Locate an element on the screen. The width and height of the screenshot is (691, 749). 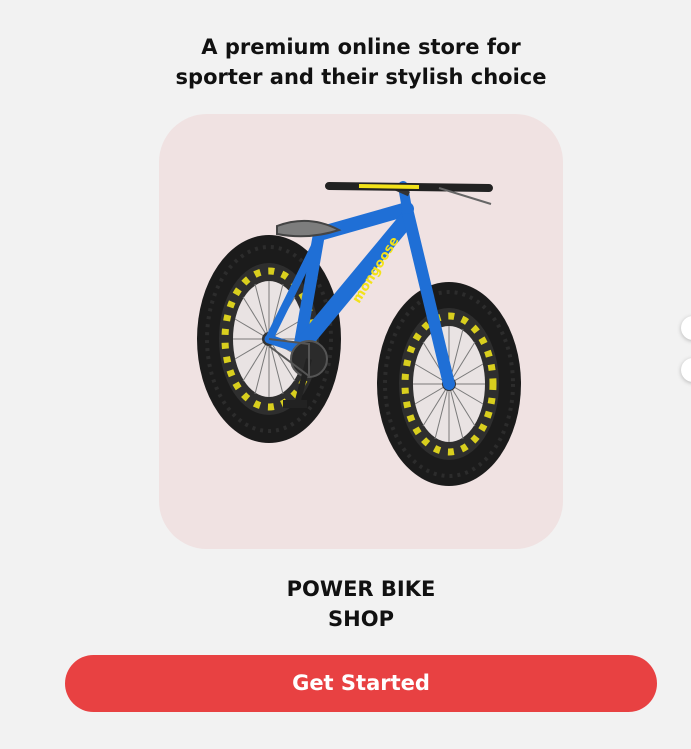
shop-title-line-2: SHOP is located at coordinates (361, 619).